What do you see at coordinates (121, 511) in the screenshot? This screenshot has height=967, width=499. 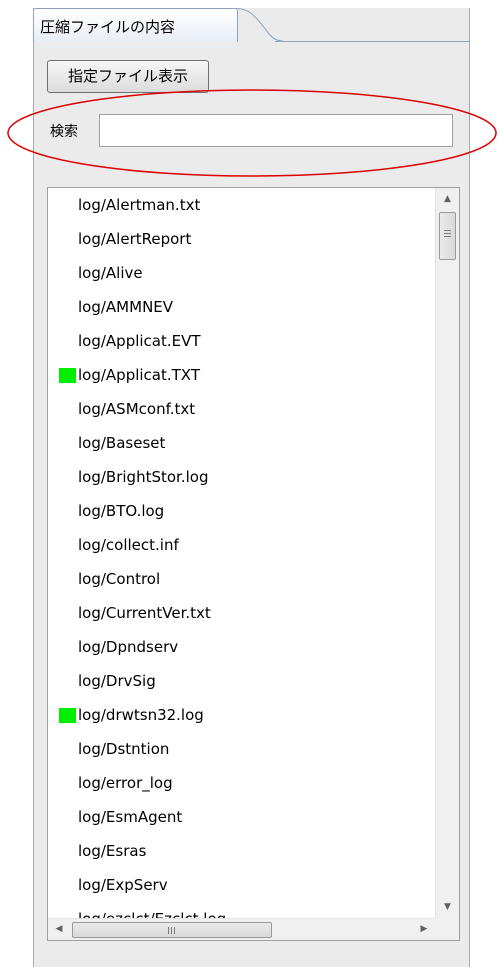 I see `file-name: log/BTO.log` at bounding box center [121, 511].